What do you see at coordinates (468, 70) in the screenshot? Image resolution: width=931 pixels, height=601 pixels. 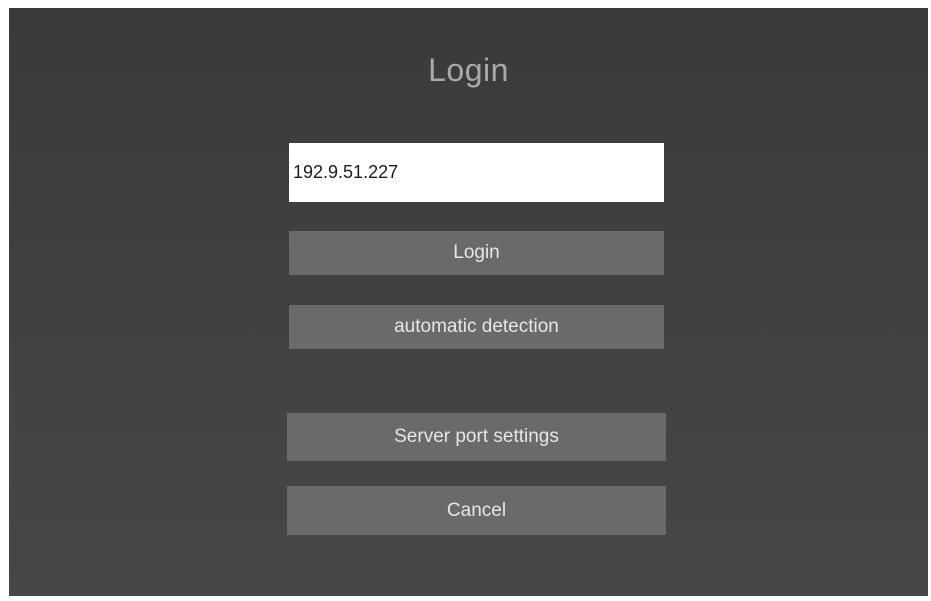 I see `dialog-title: Login` at bounding box center [468, 70].